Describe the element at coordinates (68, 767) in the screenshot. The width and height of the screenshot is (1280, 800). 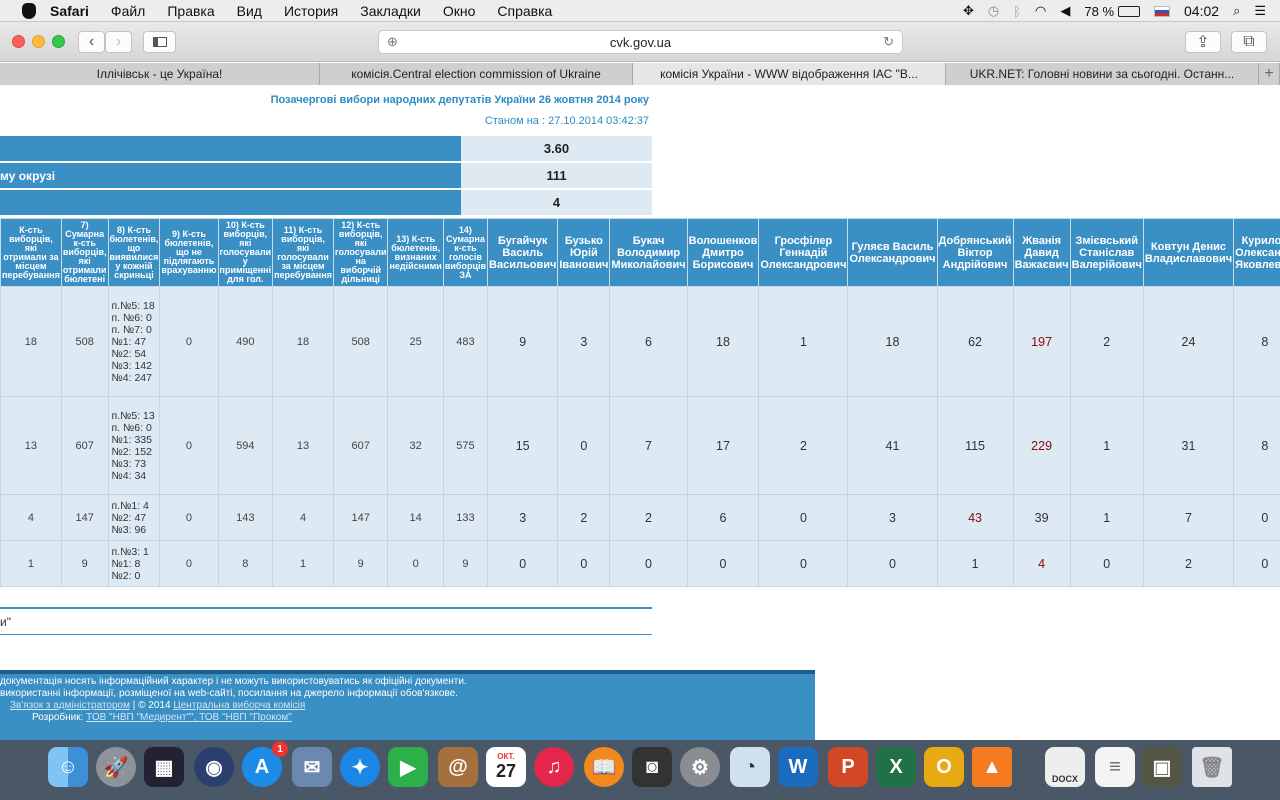
I see `finder-icon: ☺` at that location.